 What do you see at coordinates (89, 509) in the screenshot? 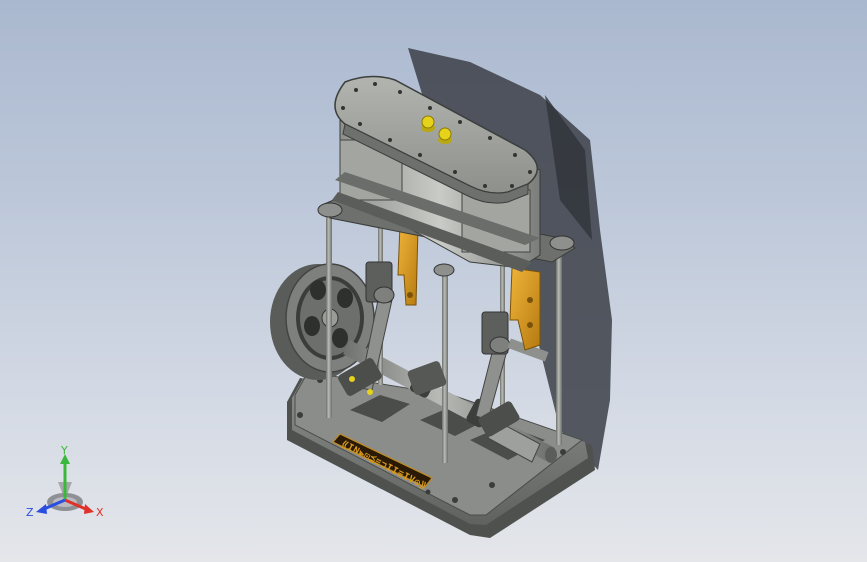
I see `x-axis-head` at bounding box center [89, 509].